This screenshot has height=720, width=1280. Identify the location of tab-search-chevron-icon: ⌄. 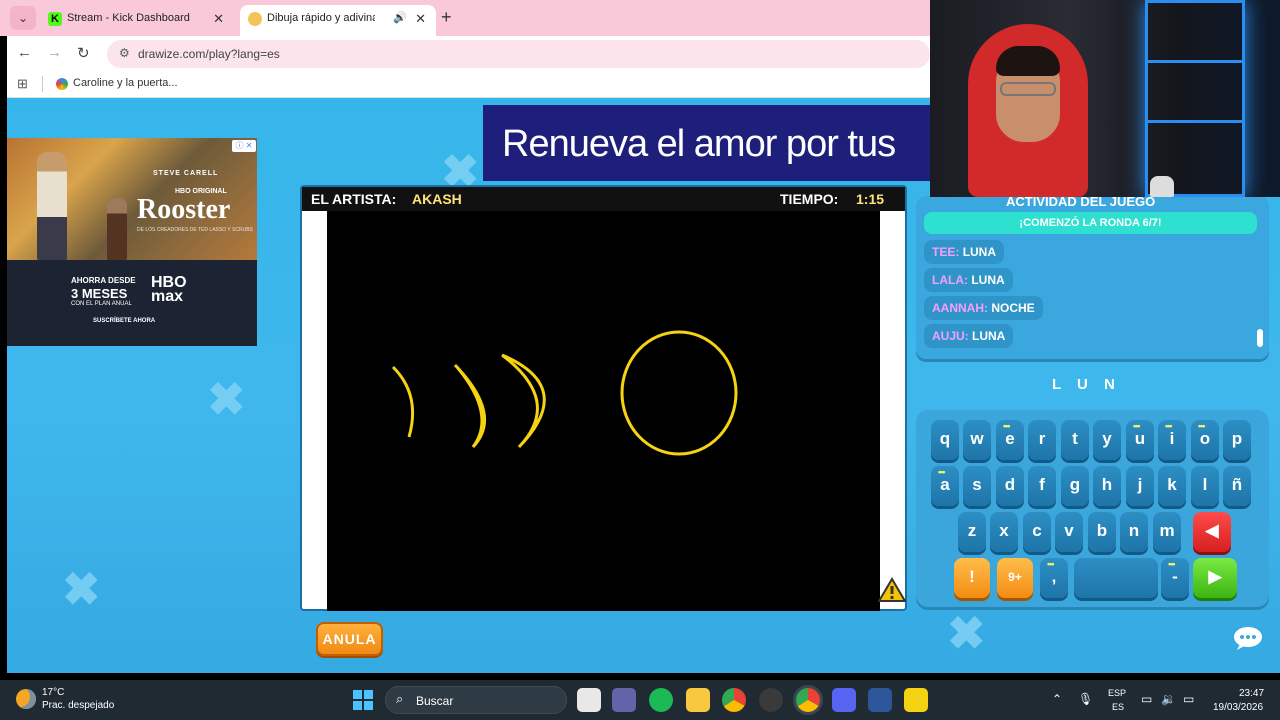
(23, 18).